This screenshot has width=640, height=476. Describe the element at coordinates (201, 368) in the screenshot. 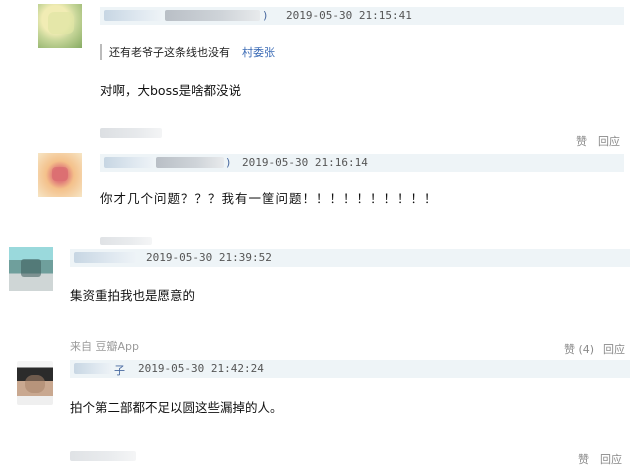

I see `timestamp: 2019-05-30 21:42:24` at that location.